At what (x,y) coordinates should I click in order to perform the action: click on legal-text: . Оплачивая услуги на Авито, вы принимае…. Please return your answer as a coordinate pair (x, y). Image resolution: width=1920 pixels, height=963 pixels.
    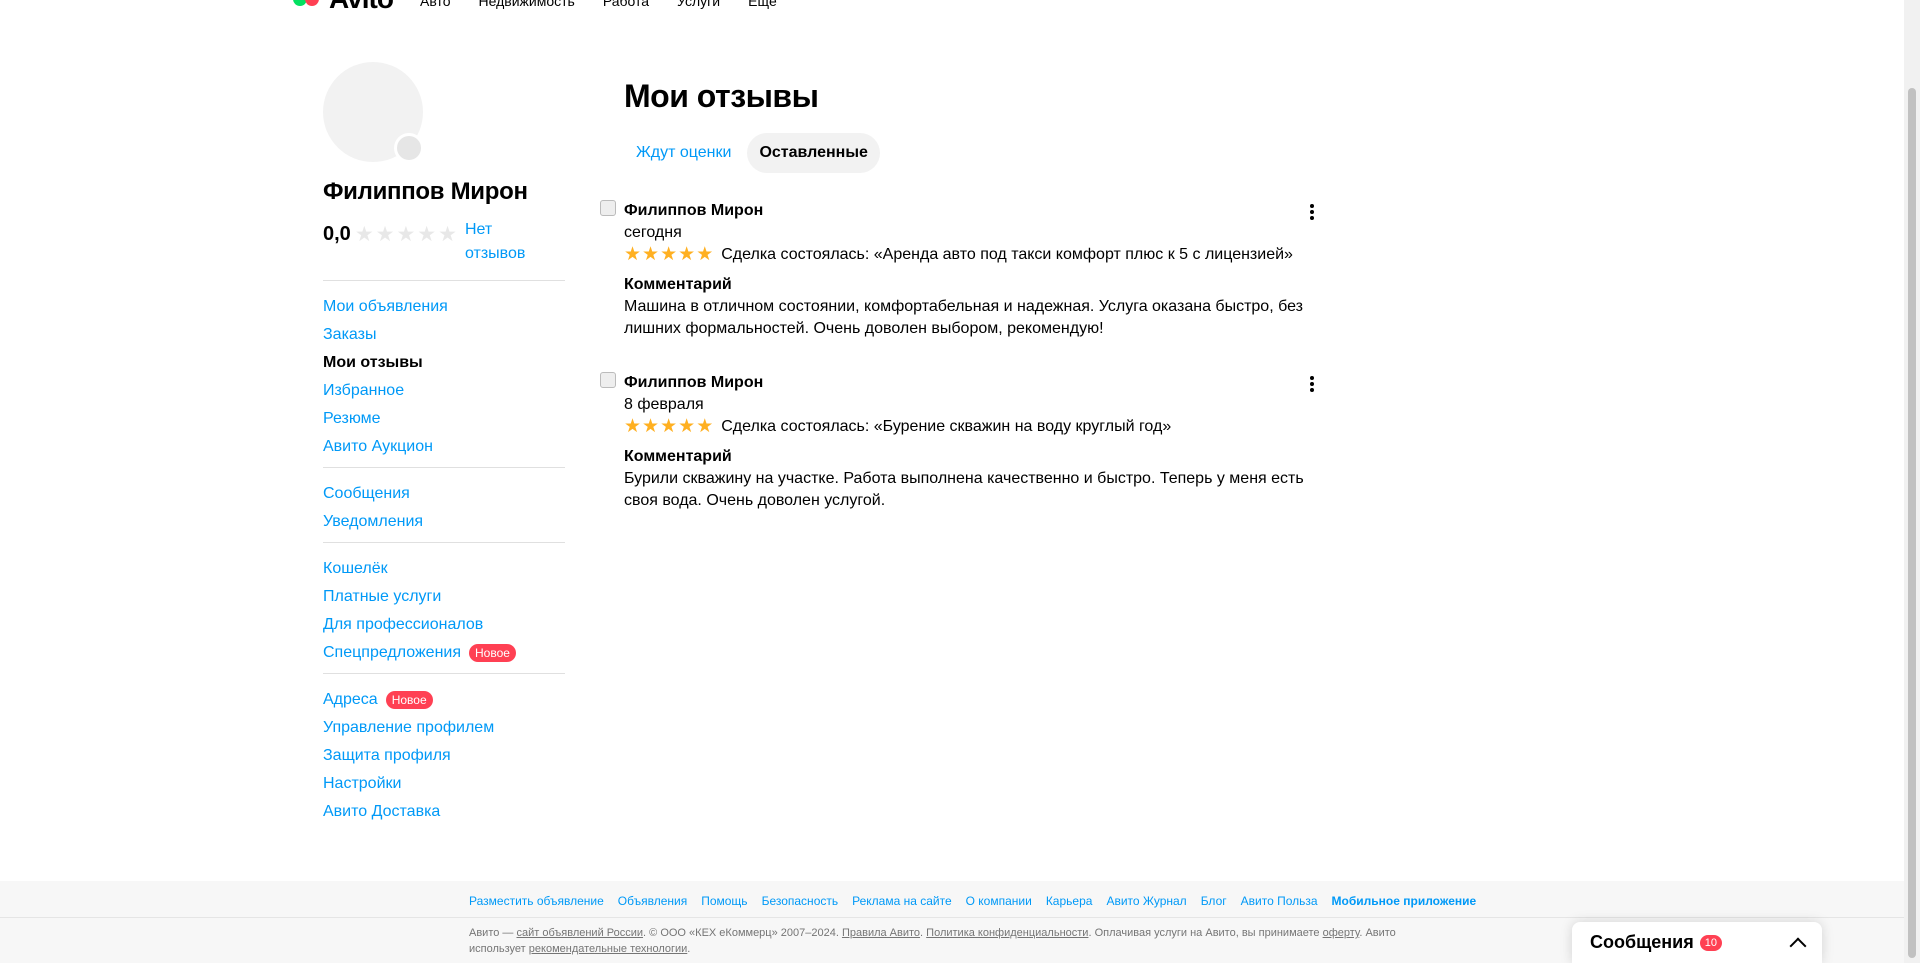
    Looking at the image, I should click on (1205, 933).